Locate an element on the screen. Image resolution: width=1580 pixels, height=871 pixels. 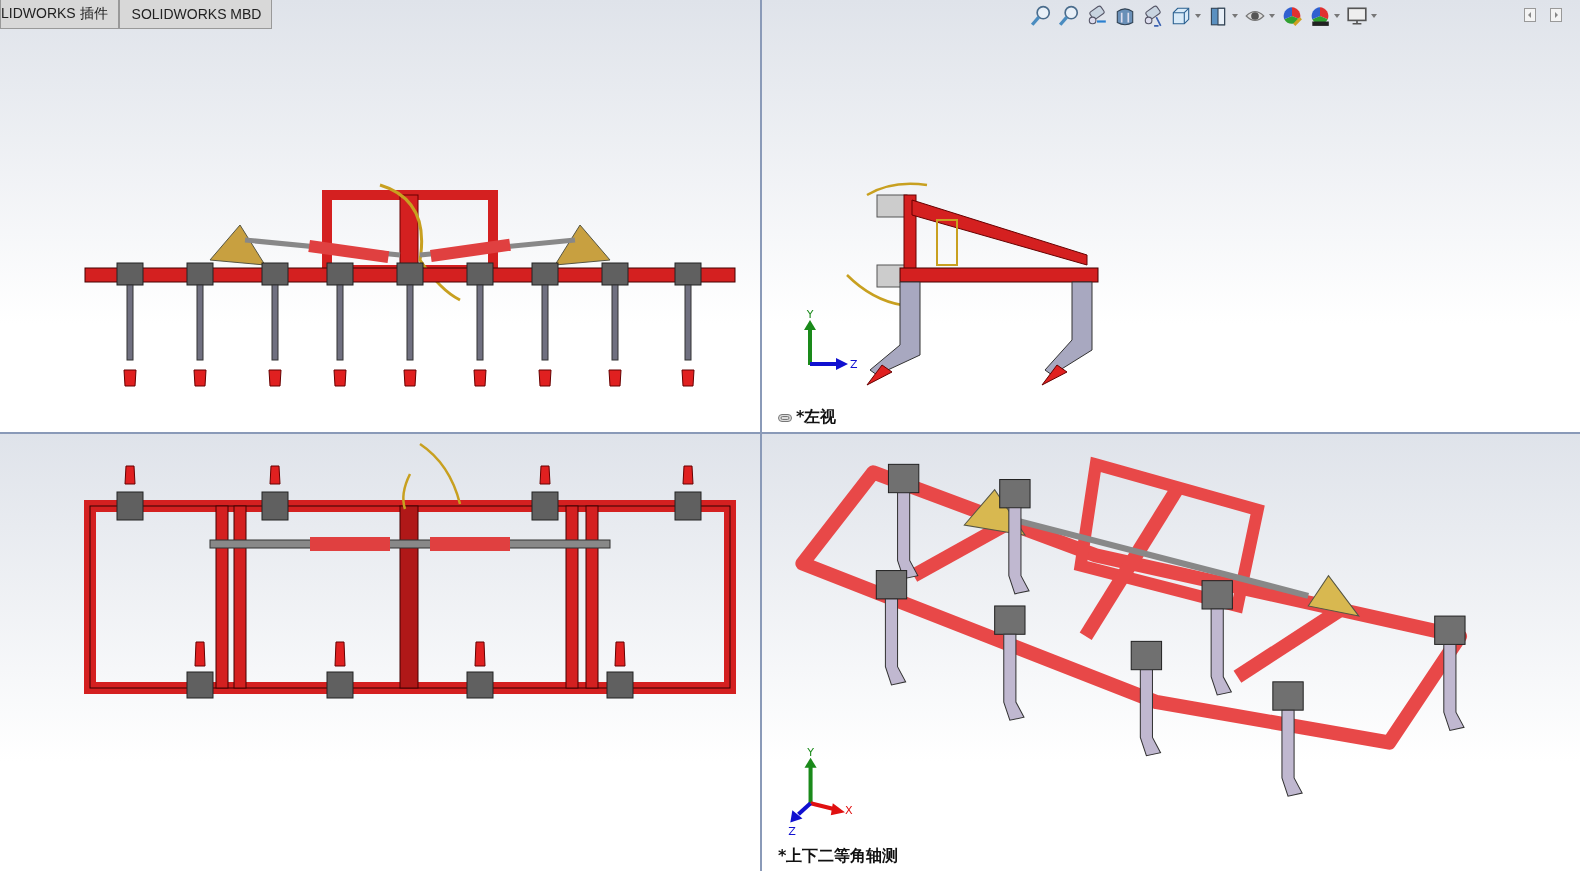
panel-collapse-icon is located at coordinates (1530, 15).